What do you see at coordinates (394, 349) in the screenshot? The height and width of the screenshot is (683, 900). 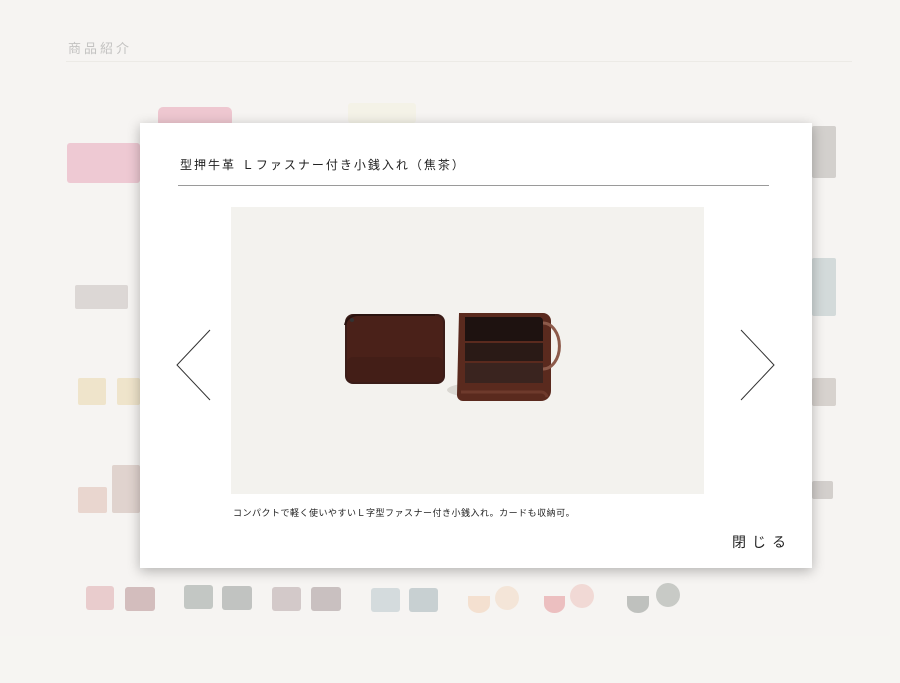 I see `closed-purse-shape` at bounding box center [394, 349].